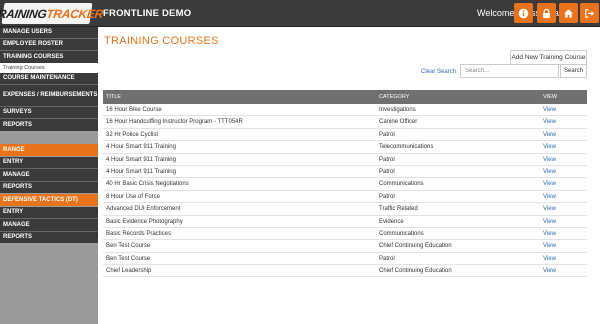 This screenshot has height=324, width=600. Describe the element at coordinates (49, 68) in the screenshot. I see `sidebar-subitem-training-courses: Training Courses` at that location.